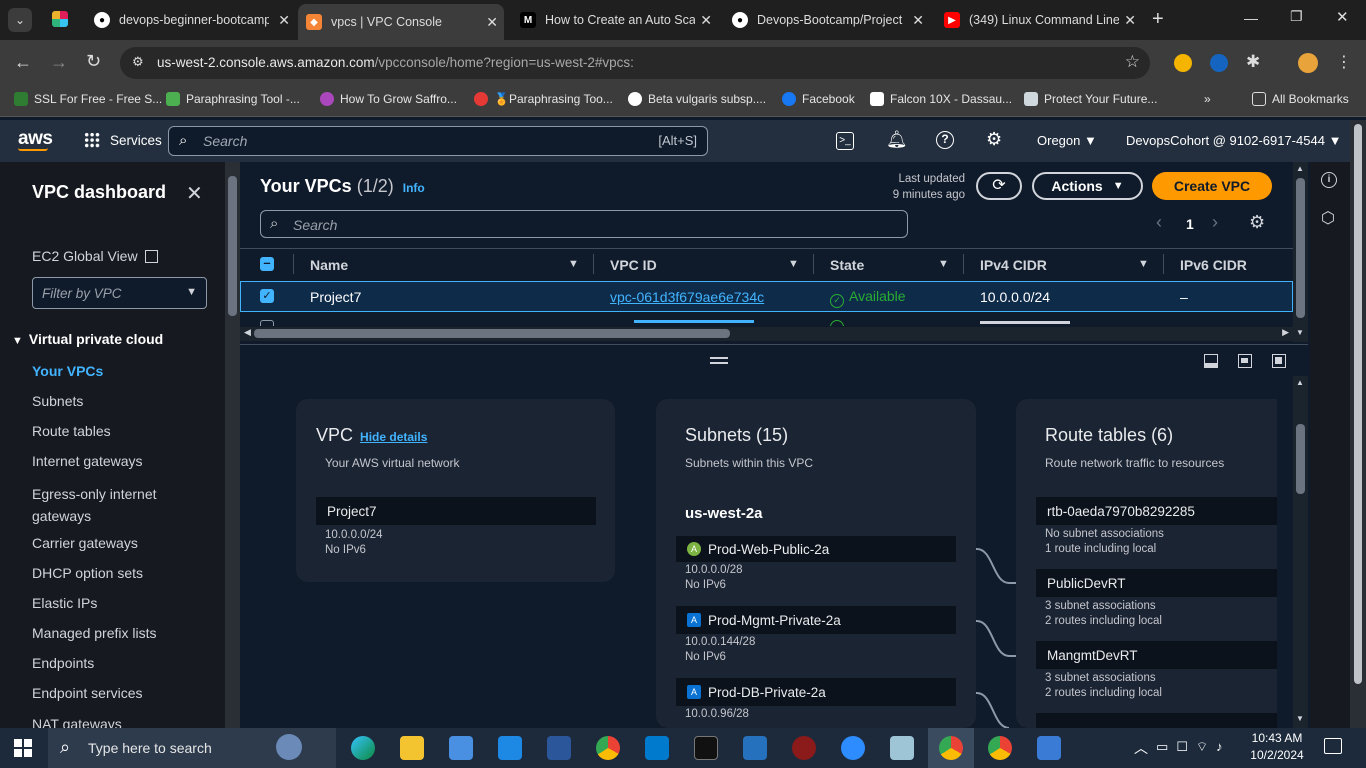 The width and height of the screenshot is (1366, 768). What do you see at coordinates (1277, 755) in the screenshot?
I see `clock-date: 10/2/2024` at bounding box center [1277, 755].